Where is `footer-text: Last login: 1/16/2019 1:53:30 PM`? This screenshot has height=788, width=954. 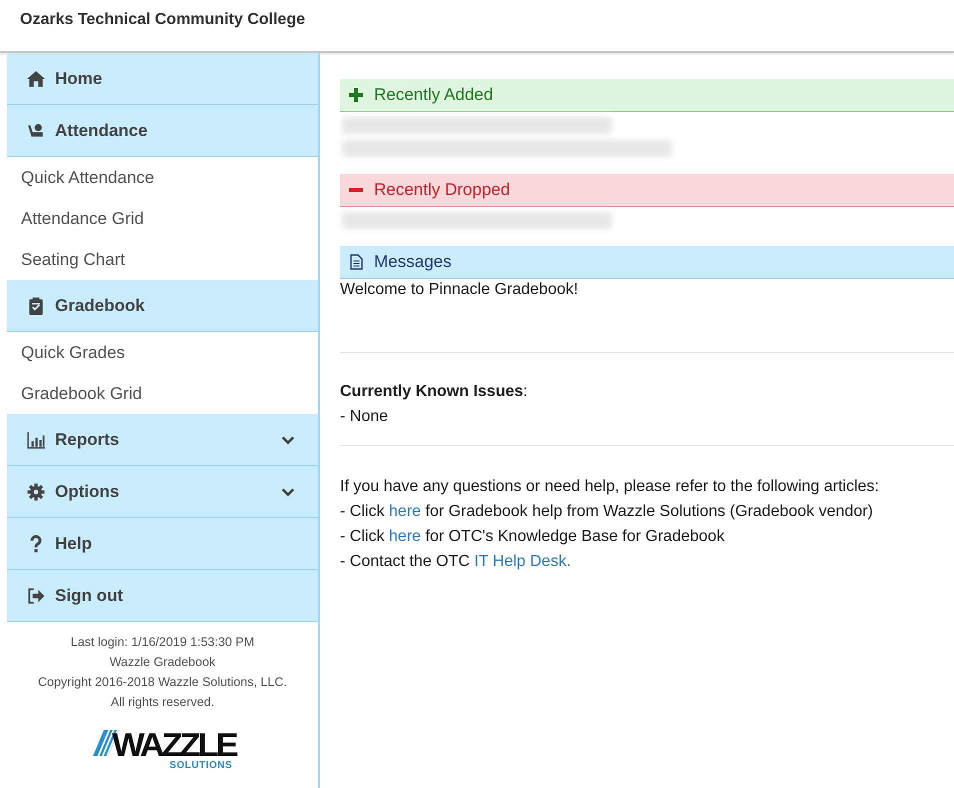
footer-text: Last login: 1/16/2019 1:53:30 PM is located at coordinates (162, 642).